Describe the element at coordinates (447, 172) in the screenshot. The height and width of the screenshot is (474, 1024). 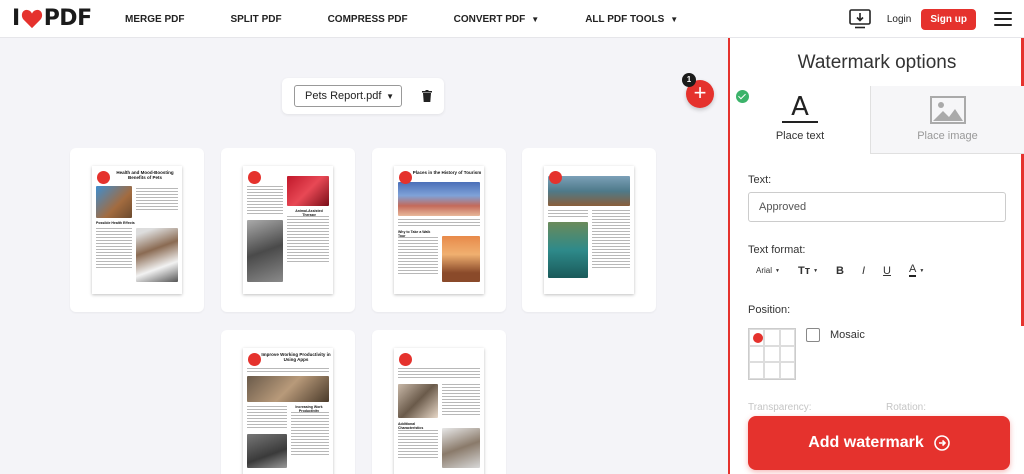
I see `page-title: Places in the History of Tourism` at that location.